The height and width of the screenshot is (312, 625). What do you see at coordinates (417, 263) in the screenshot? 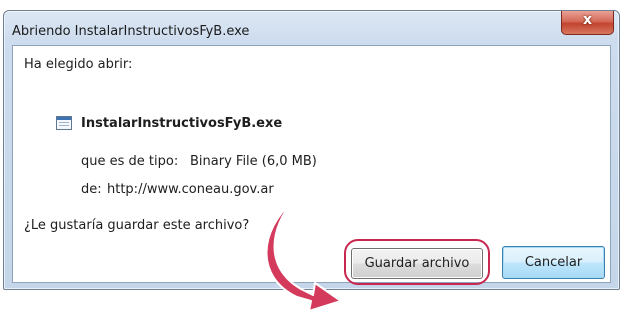
I see `save-file-button: Guardar archivo` at bounding box center [417, 263].